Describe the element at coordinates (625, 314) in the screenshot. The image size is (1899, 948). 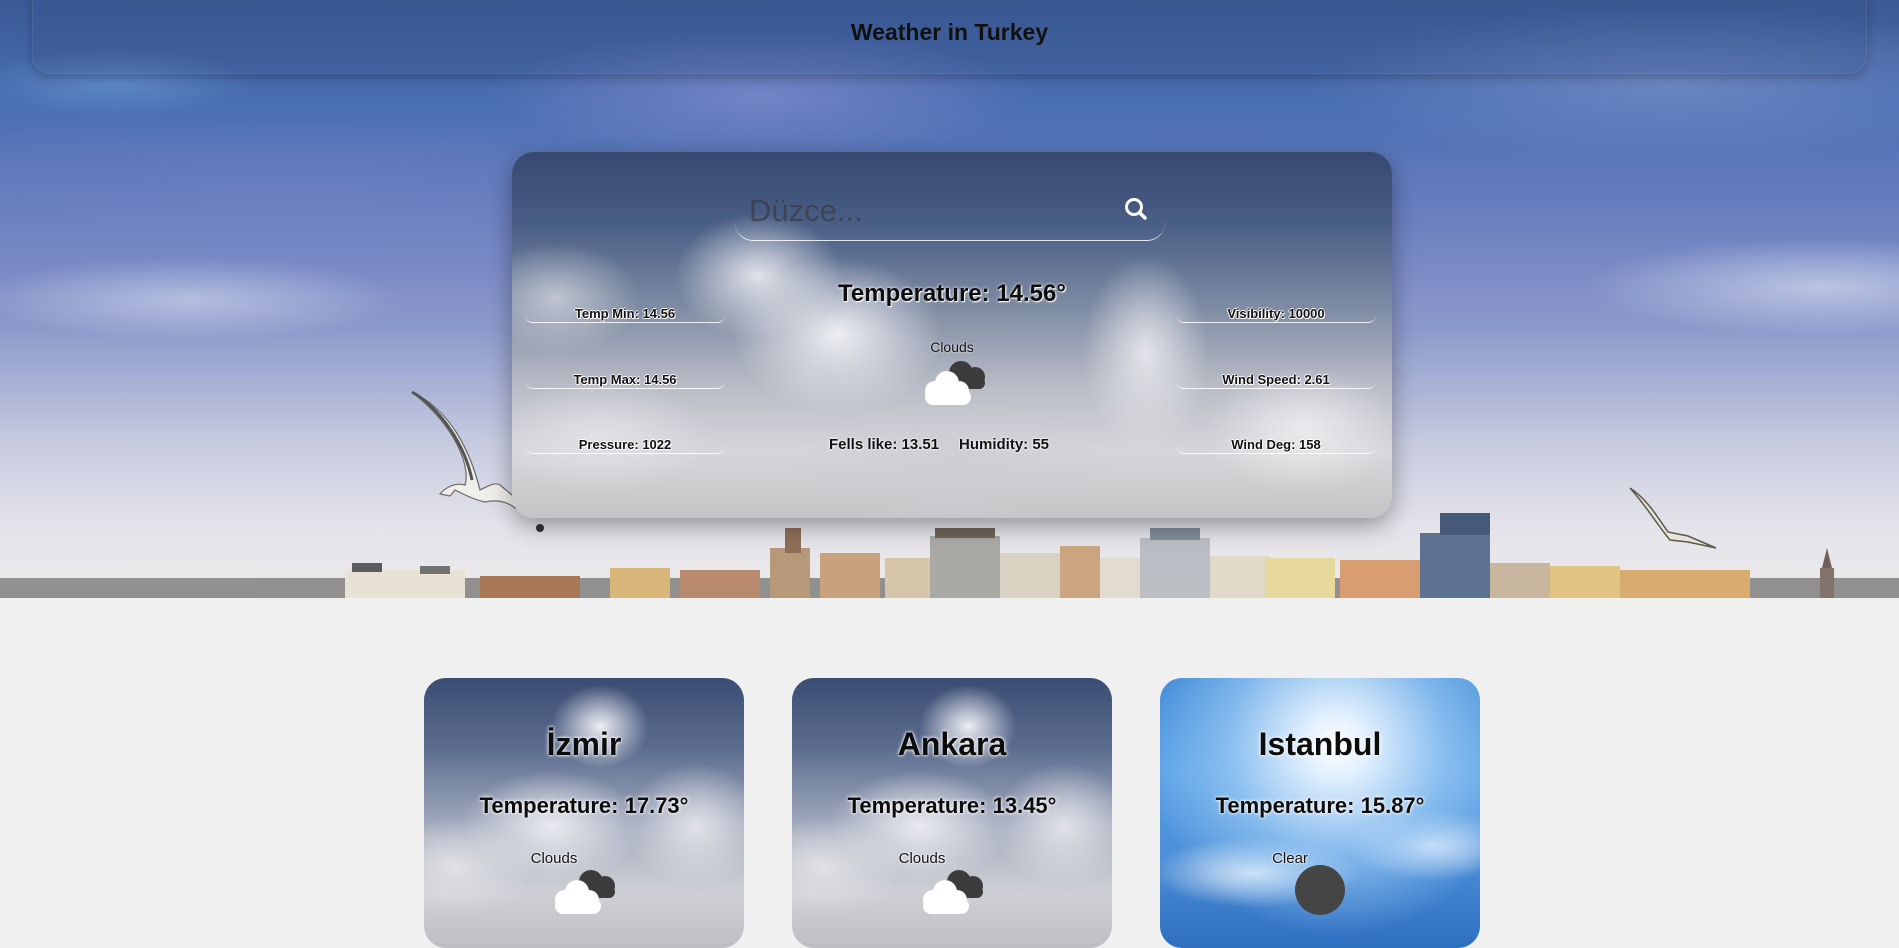
I see `temp-min-stat: Temp Min: 14.56` at that location.